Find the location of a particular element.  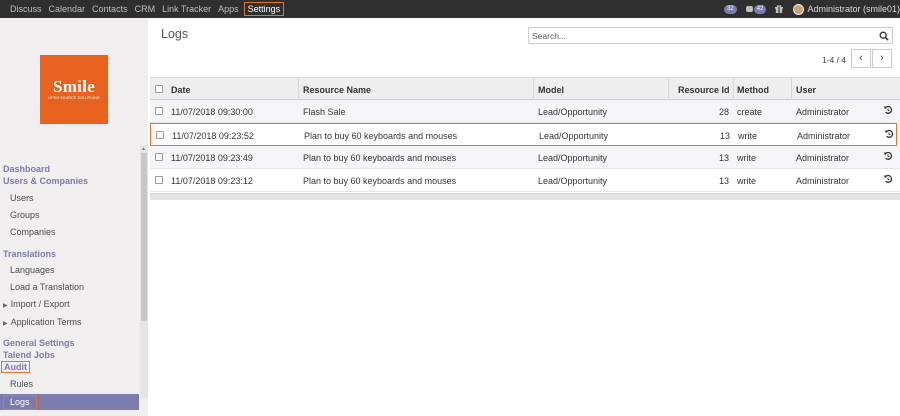

pager-previous-button: ‹ is located at coordinates (861, 58).